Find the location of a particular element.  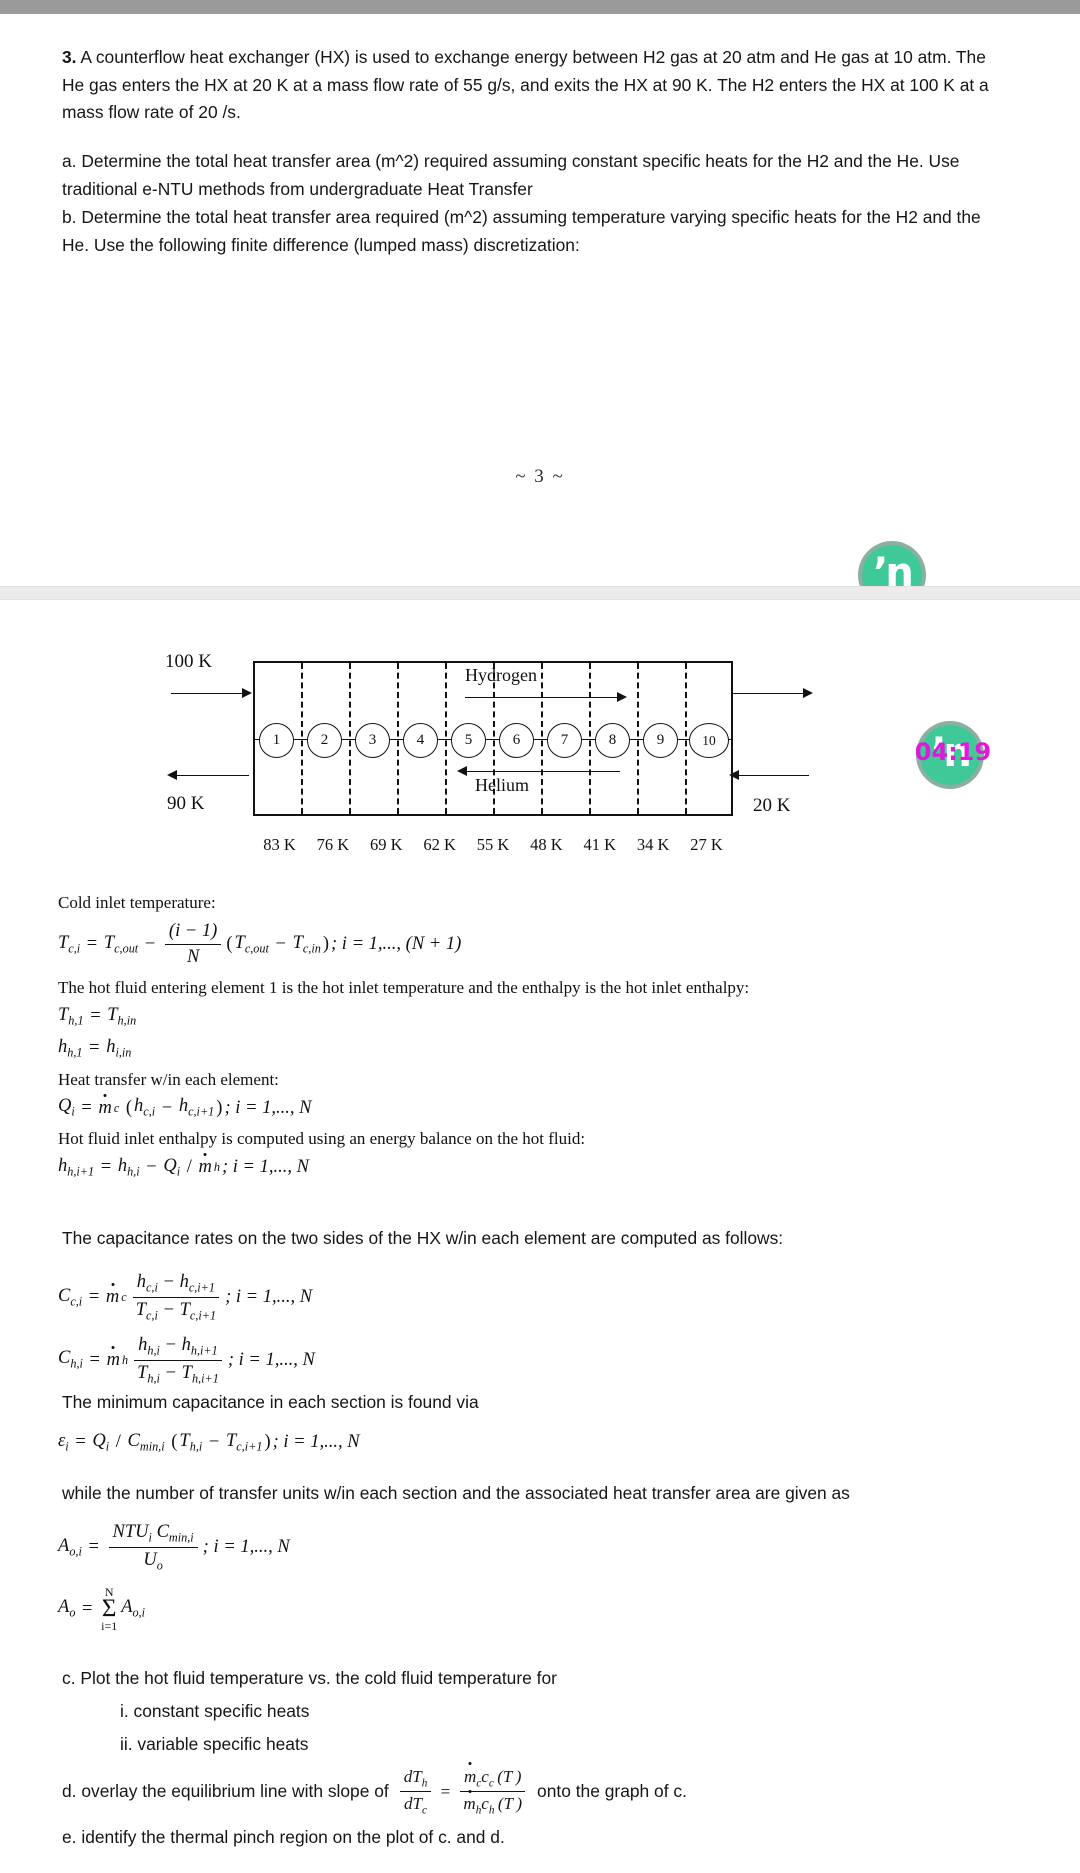

interface-temp: 41 K is located at coordinates (600, 844).